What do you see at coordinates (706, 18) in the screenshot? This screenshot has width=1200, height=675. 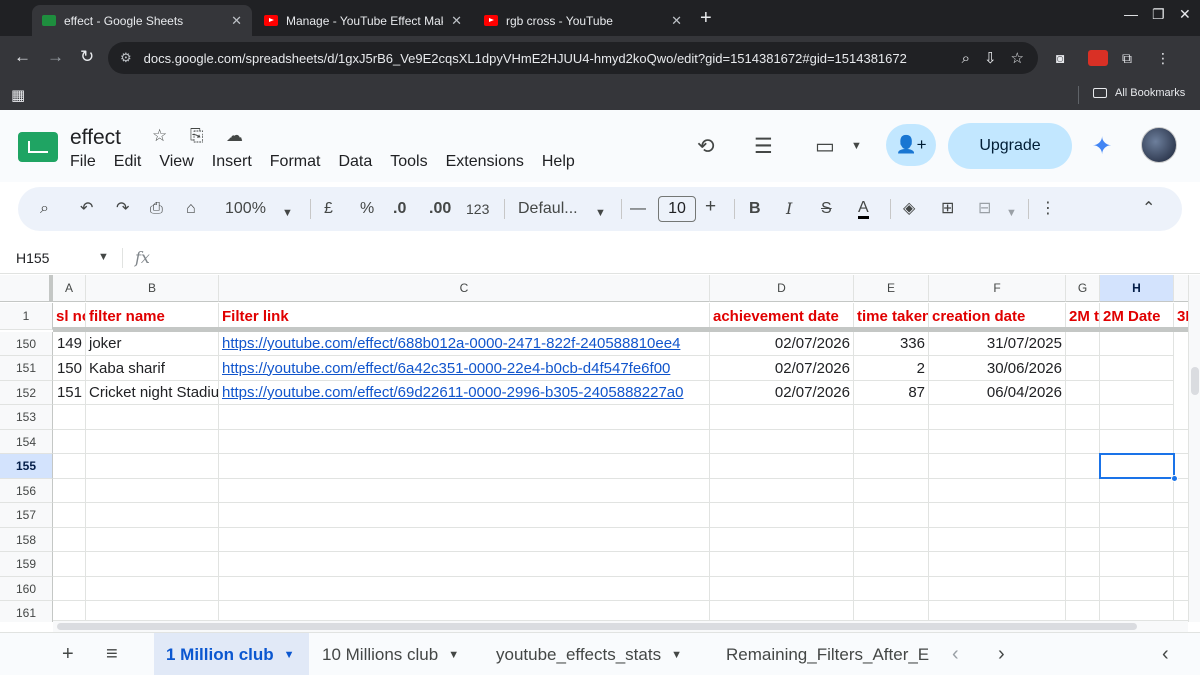 I see `new-tab-plus-icon: +` at bounding box center [706, 18].